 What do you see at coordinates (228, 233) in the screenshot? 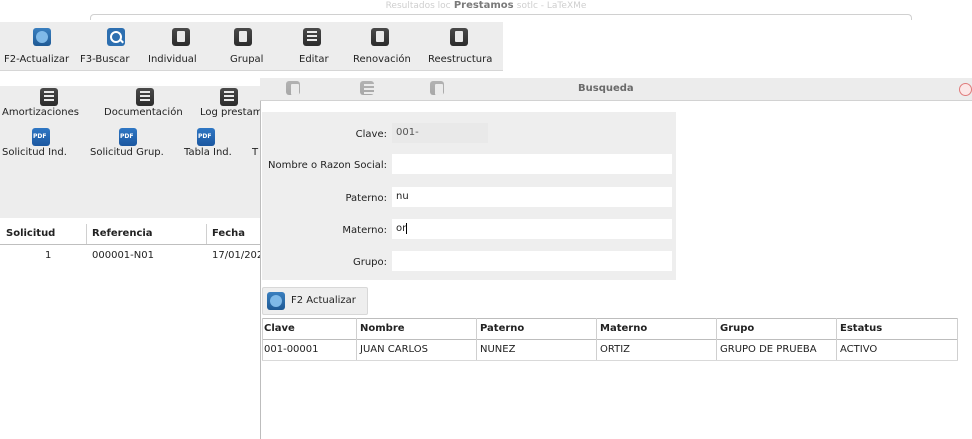
I see `column-fecha: Fecha` at bounding box center [228, 233].